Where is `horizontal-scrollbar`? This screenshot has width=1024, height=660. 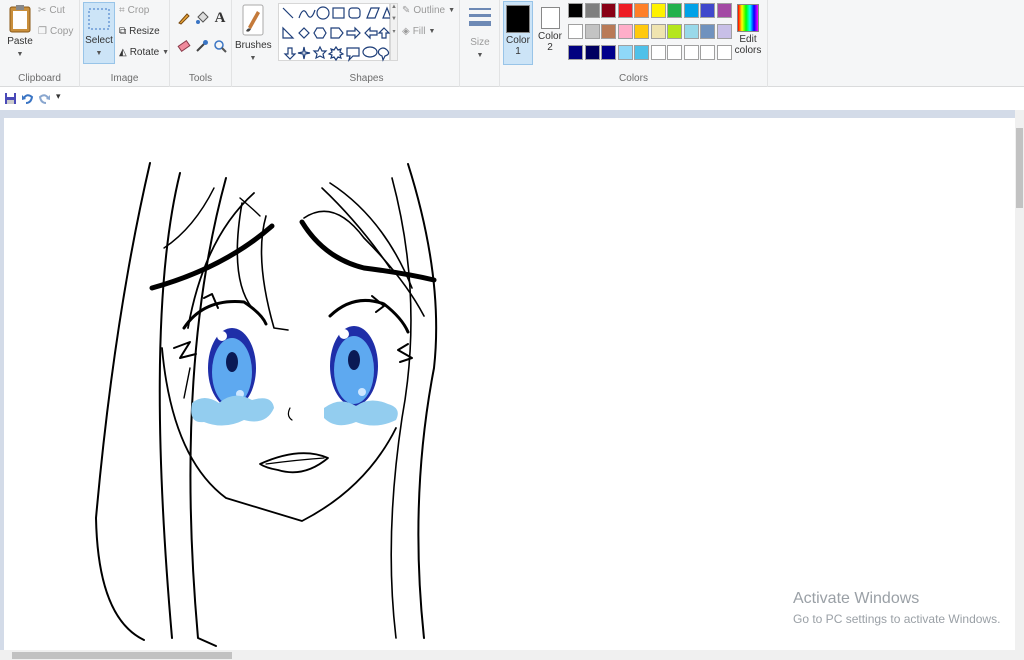 horizontal-scrollbar is located at coordinates (512, 655).